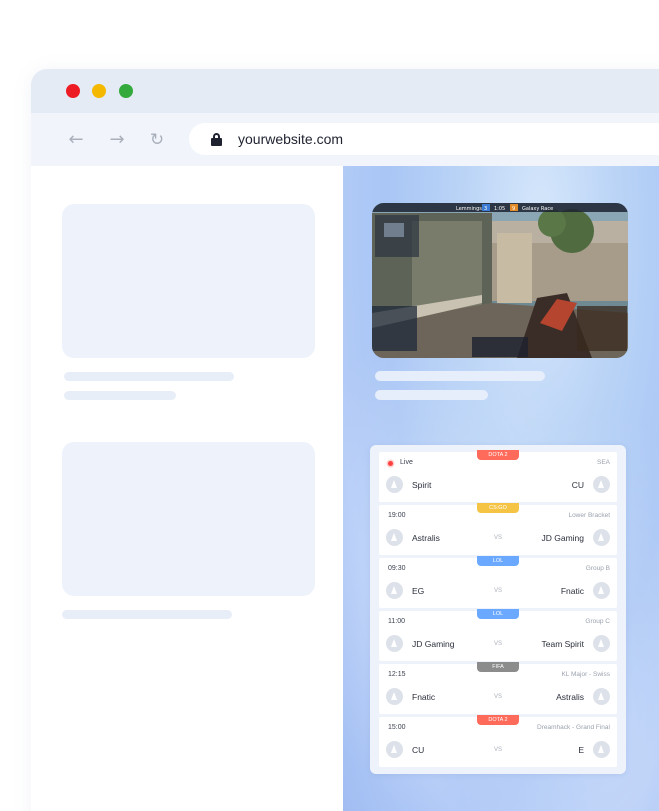  I want to click on live-indicator-icon, so click(390, 463).